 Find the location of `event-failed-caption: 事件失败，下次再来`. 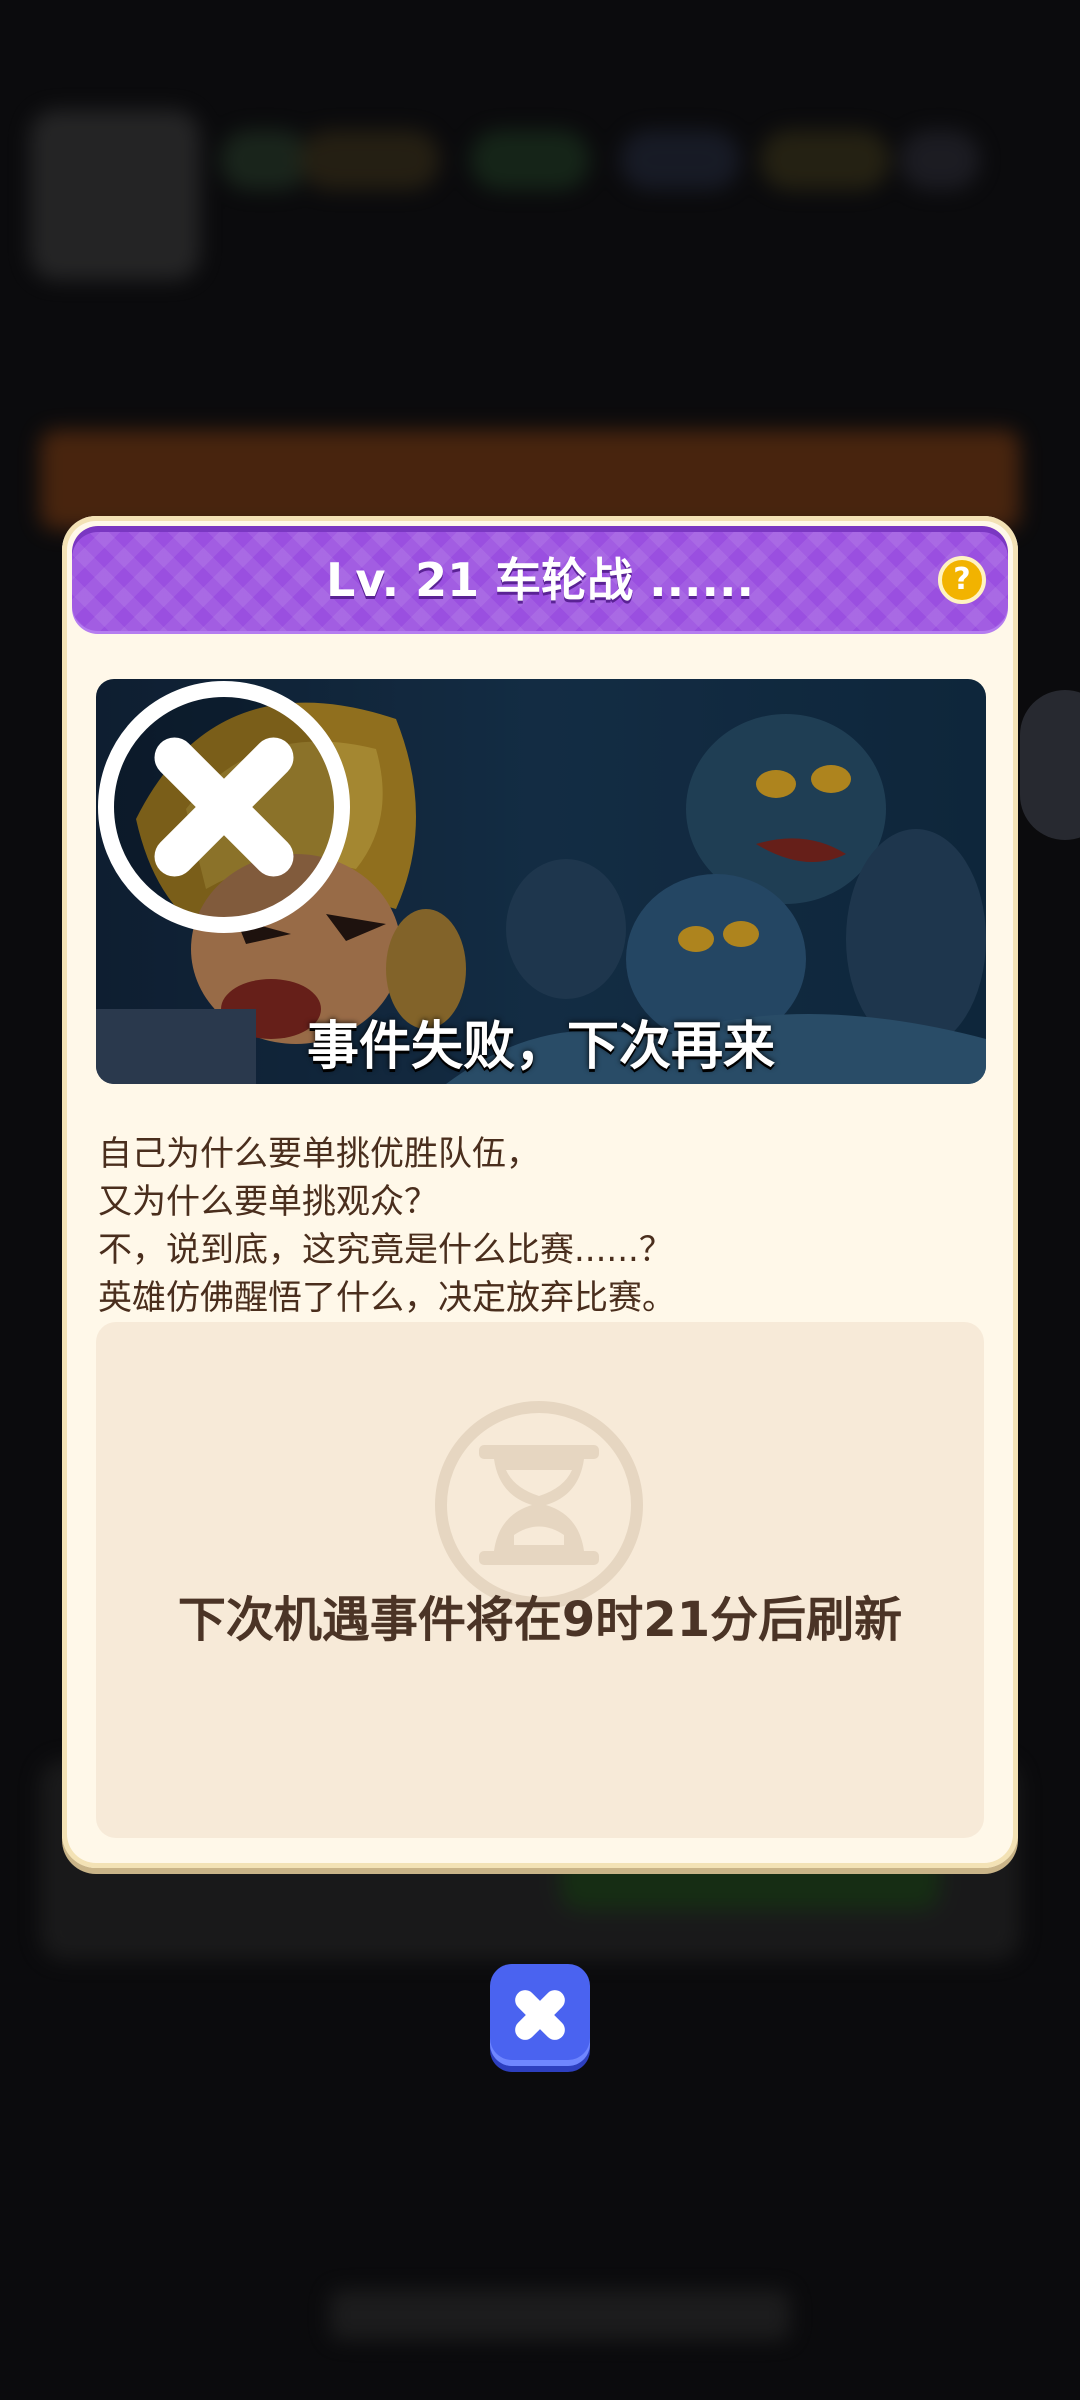

event-failed-caption: 事件失败，下次再来 is located at coordinates (540, 1047).